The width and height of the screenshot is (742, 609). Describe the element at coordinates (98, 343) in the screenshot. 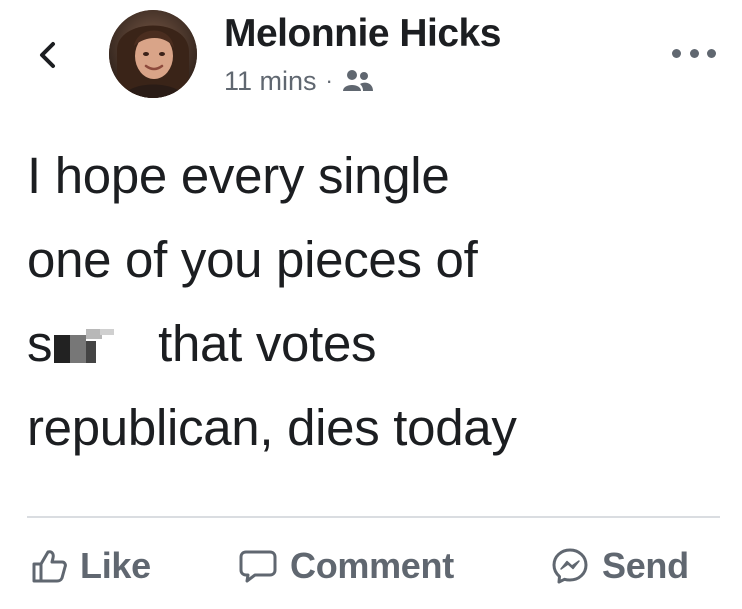

I see `censored-word` at that location.